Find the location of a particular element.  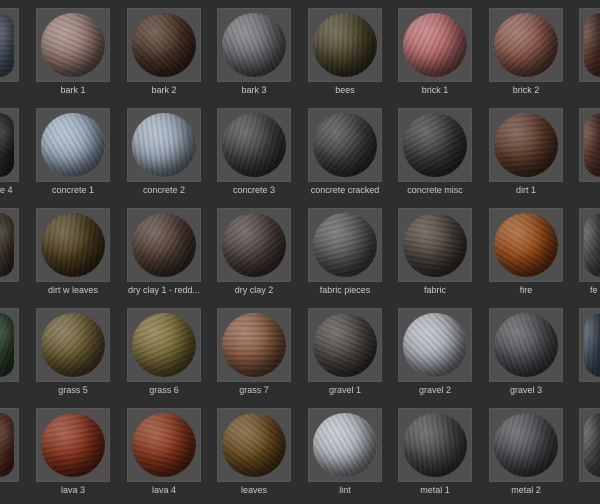

material-item: gravel 3 is located at coordinates (526, 356).